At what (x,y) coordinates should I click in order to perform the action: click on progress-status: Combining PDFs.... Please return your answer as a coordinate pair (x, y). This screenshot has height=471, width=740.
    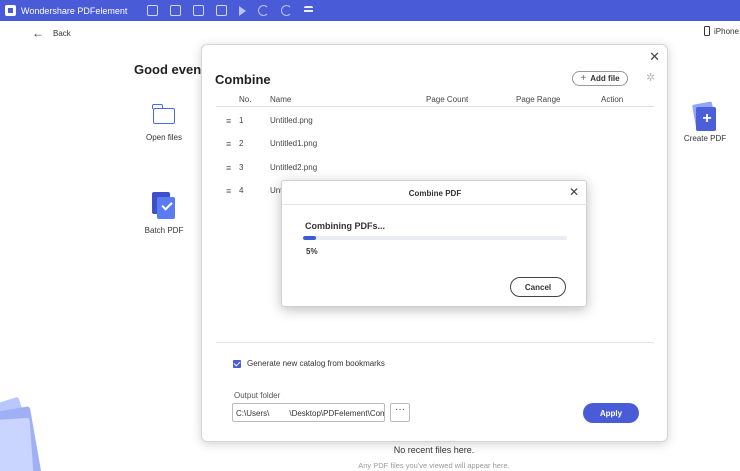
    Looking at the image, I should click on (345, 226).